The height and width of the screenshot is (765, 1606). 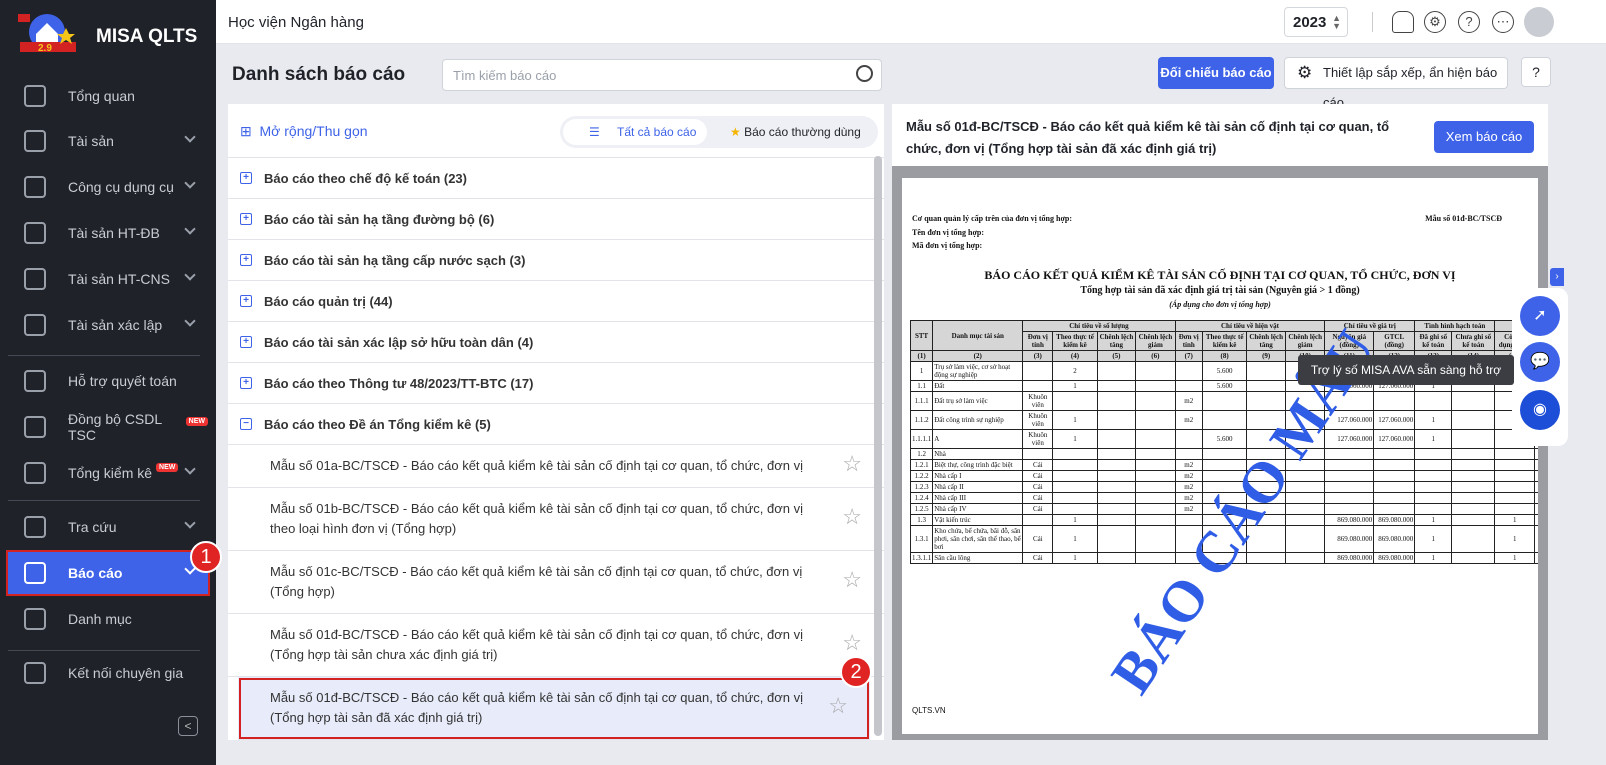 I want to click on view-report-button: Xem báo cáo, so click(x=1484, y=137).